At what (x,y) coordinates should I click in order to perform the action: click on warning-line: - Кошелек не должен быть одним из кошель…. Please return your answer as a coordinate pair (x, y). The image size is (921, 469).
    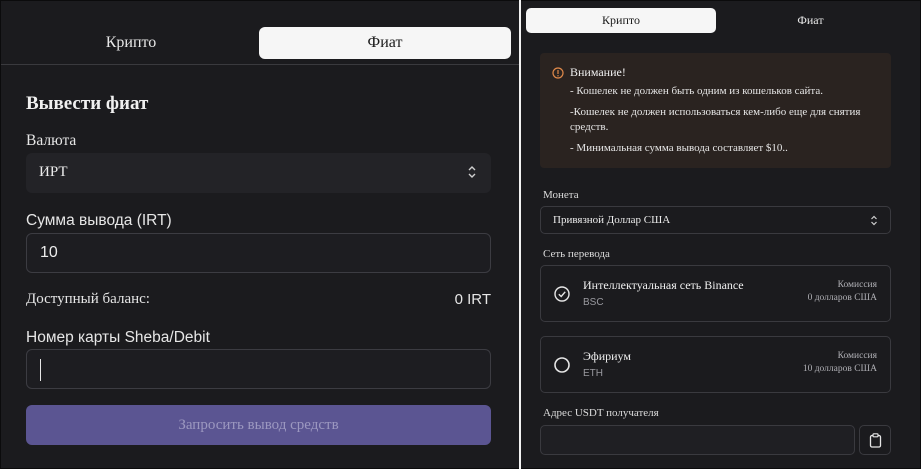
    Looking at the image, I should click on (696, 91).